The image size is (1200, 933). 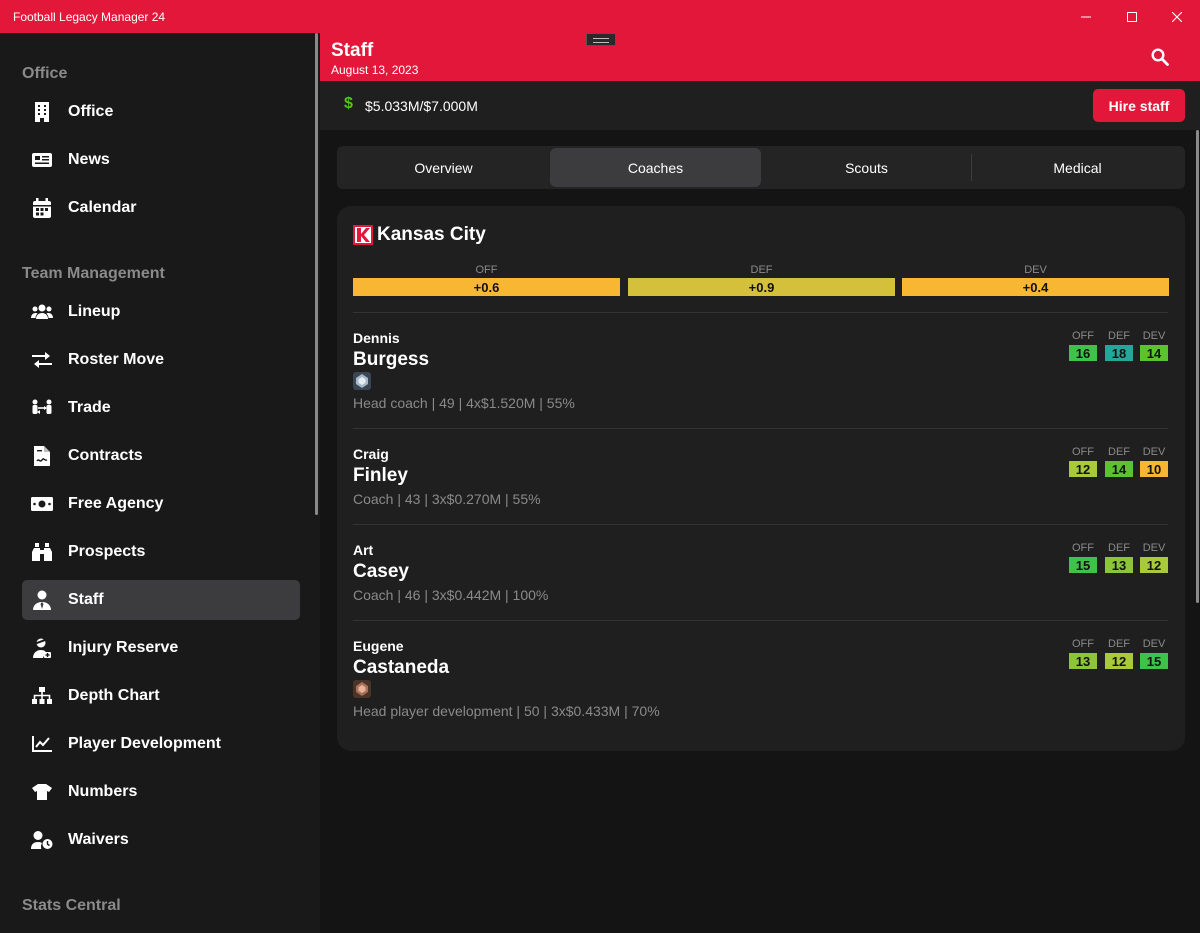 I want to click on section-team-management: Team Management, so click(x=93, y=273).